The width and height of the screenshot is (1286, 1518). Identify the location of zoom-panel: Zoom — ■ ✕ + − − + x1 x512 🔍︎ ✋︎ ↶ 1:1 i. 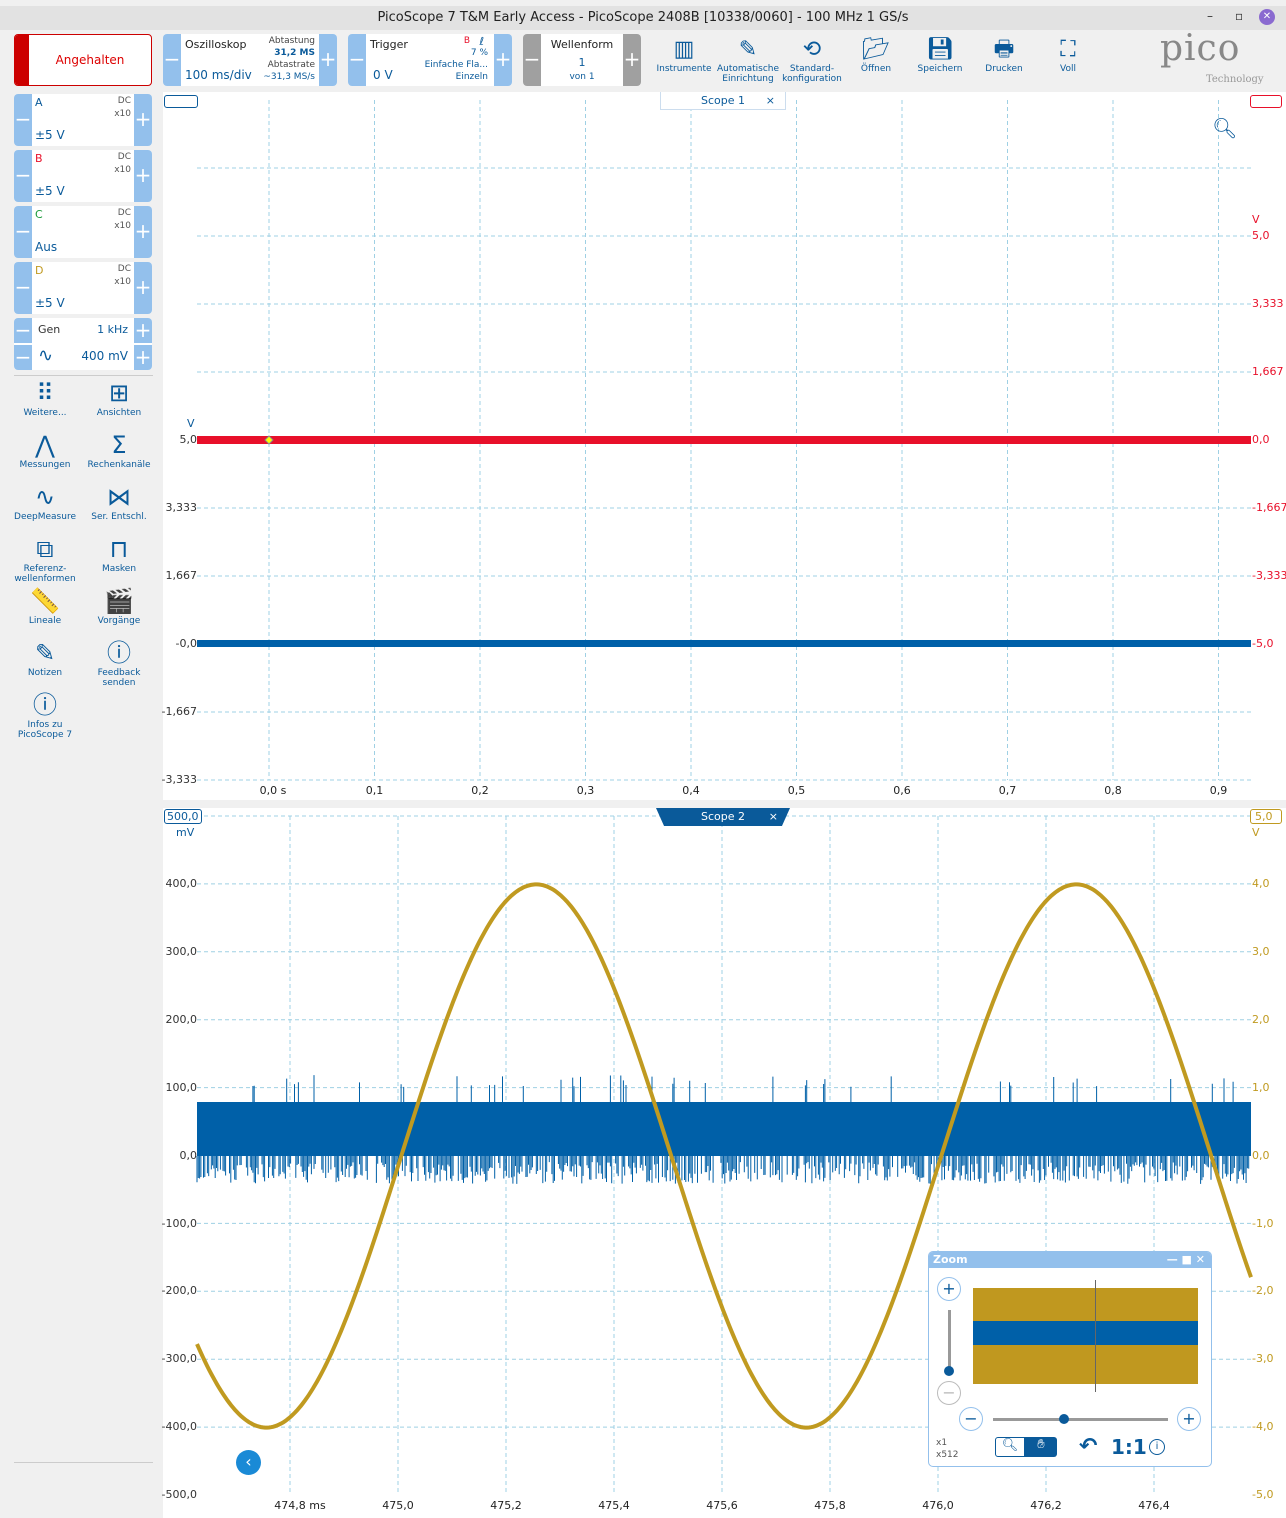
(1070, 1359).